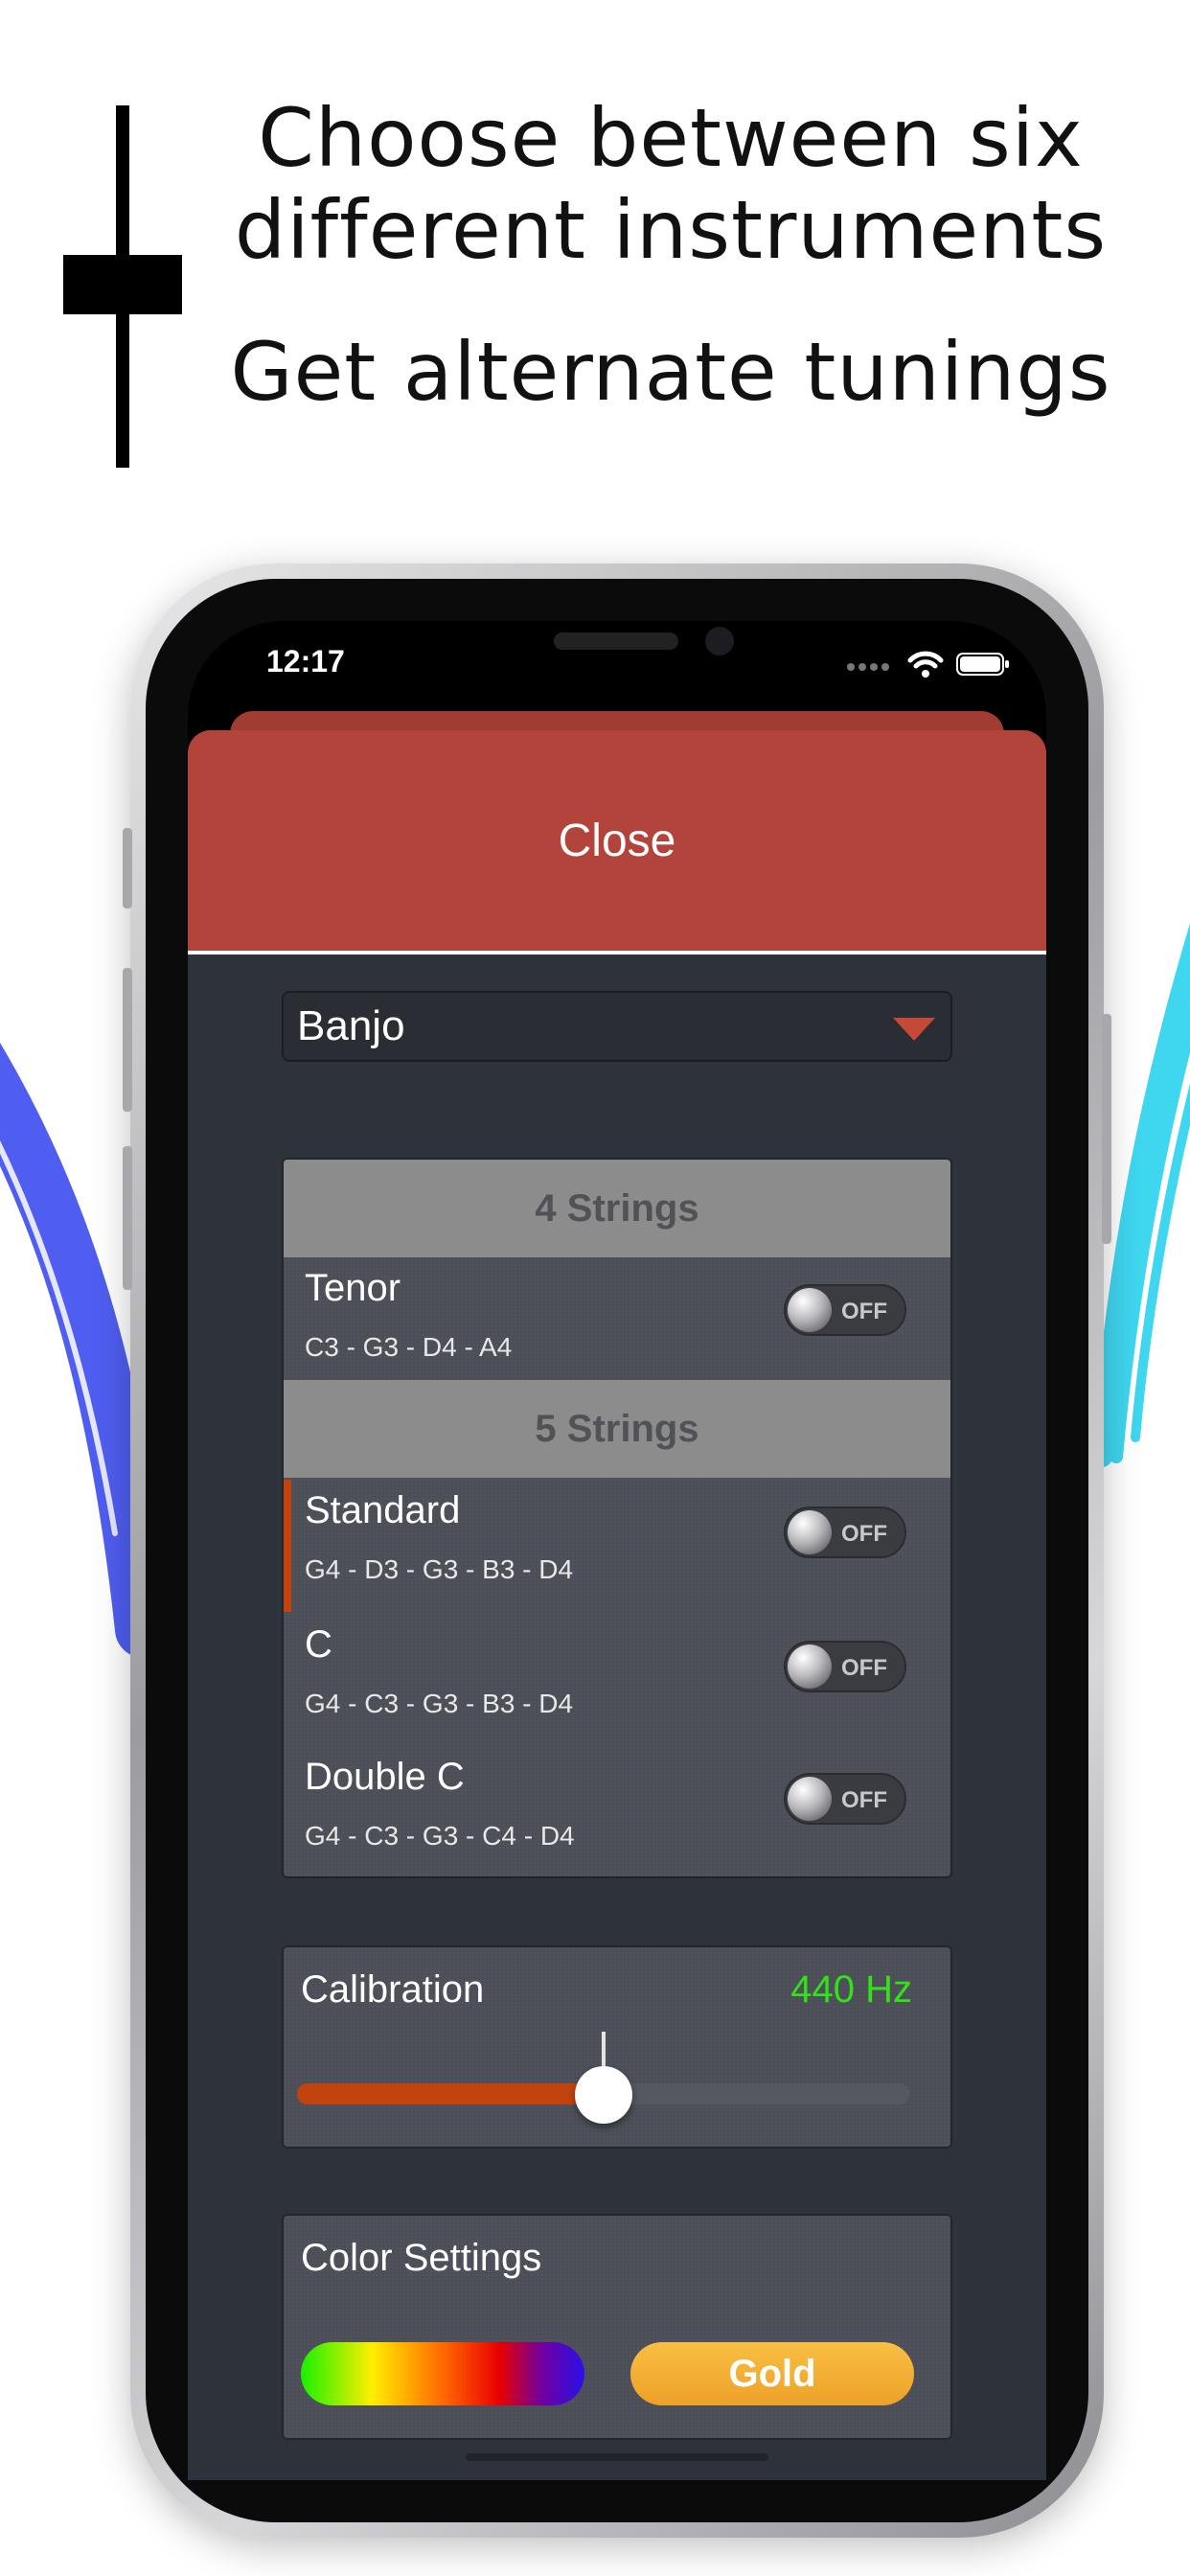 The height and width of the screenshot is (2576, 1190). I want to click on tuner-logo-icon-crossbar, so click(123, 284).